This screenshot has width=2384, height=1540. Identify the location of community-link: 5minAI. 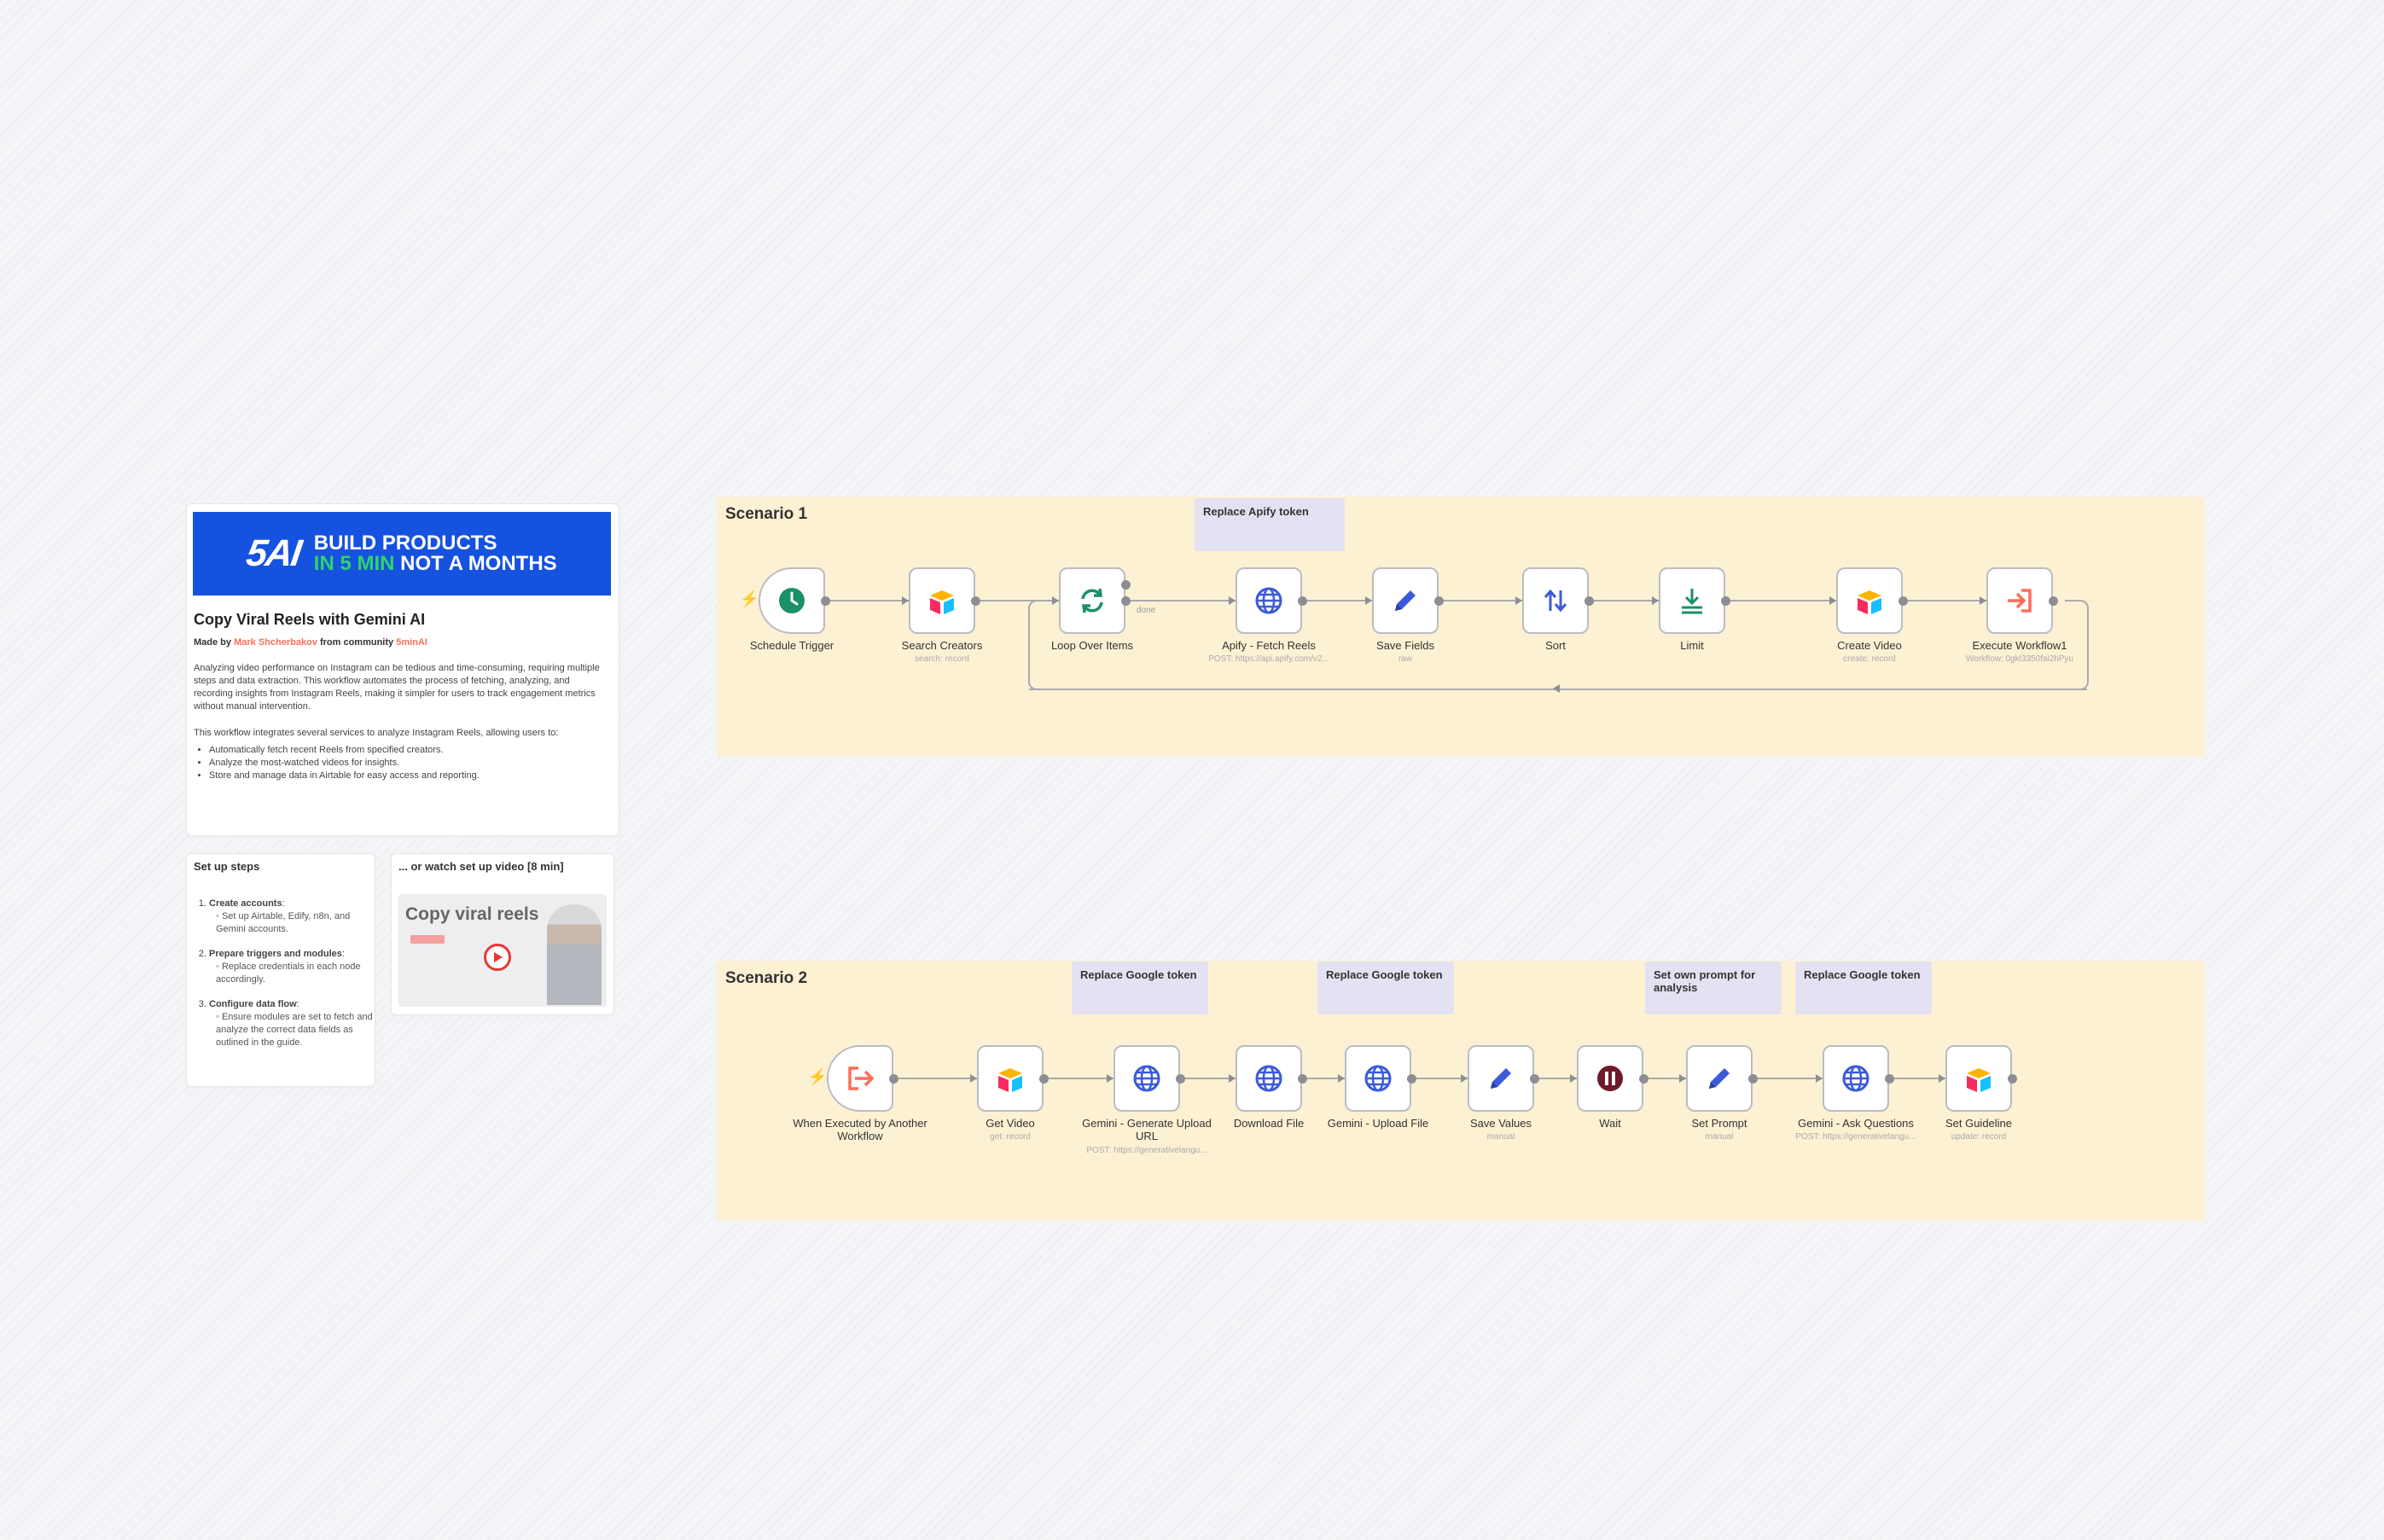
(411, 642).